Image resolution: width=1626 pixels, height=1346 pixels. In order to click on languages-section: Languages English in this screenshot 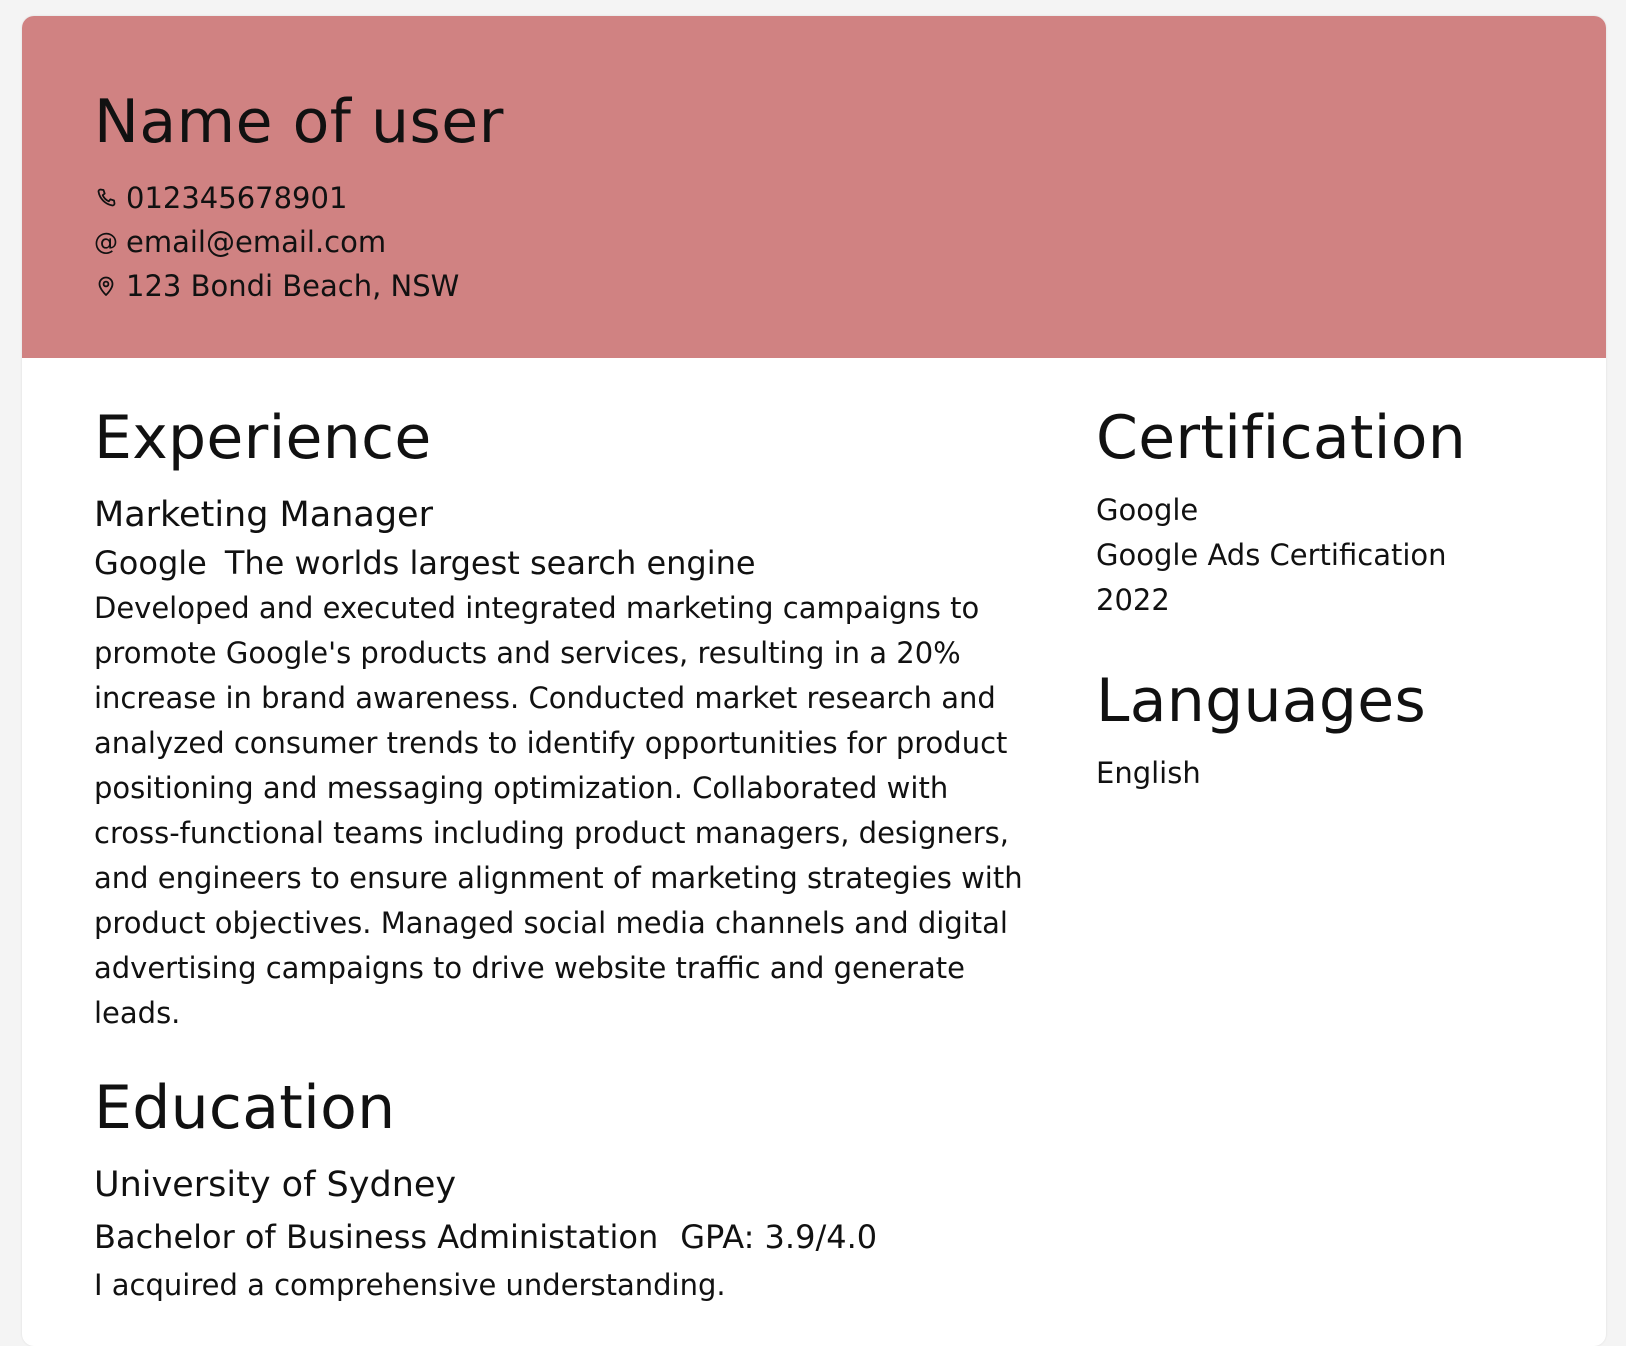, I will do `click(1336, 733)`.